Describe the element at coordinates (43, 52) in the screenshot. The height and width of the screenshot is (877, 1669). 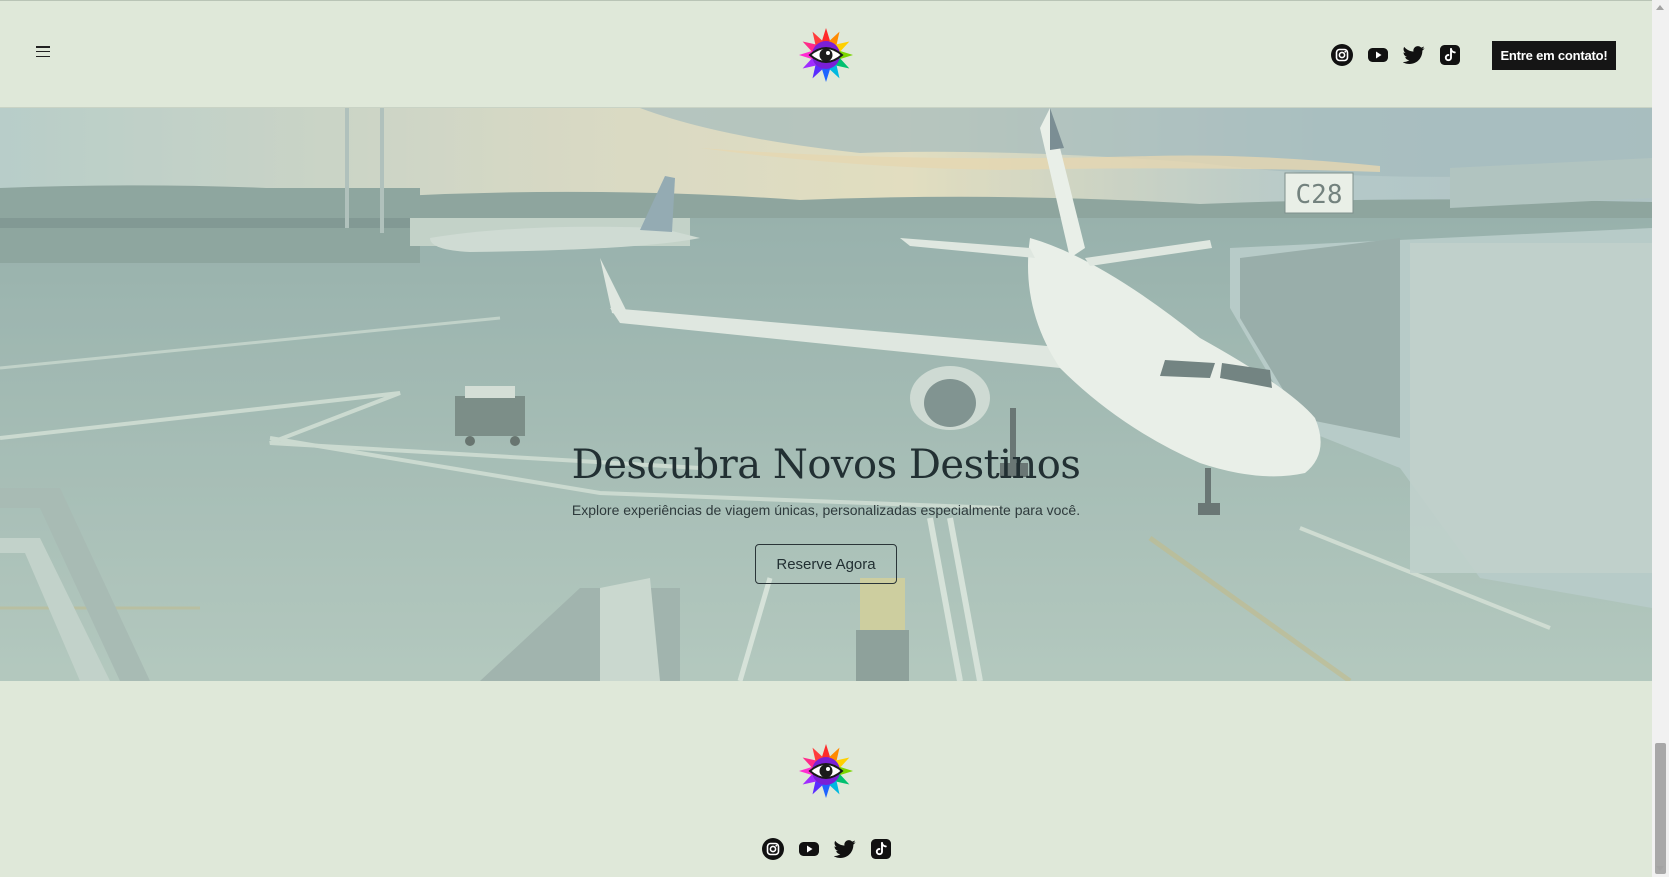
I see `hamburger-menu-icon` at that location.